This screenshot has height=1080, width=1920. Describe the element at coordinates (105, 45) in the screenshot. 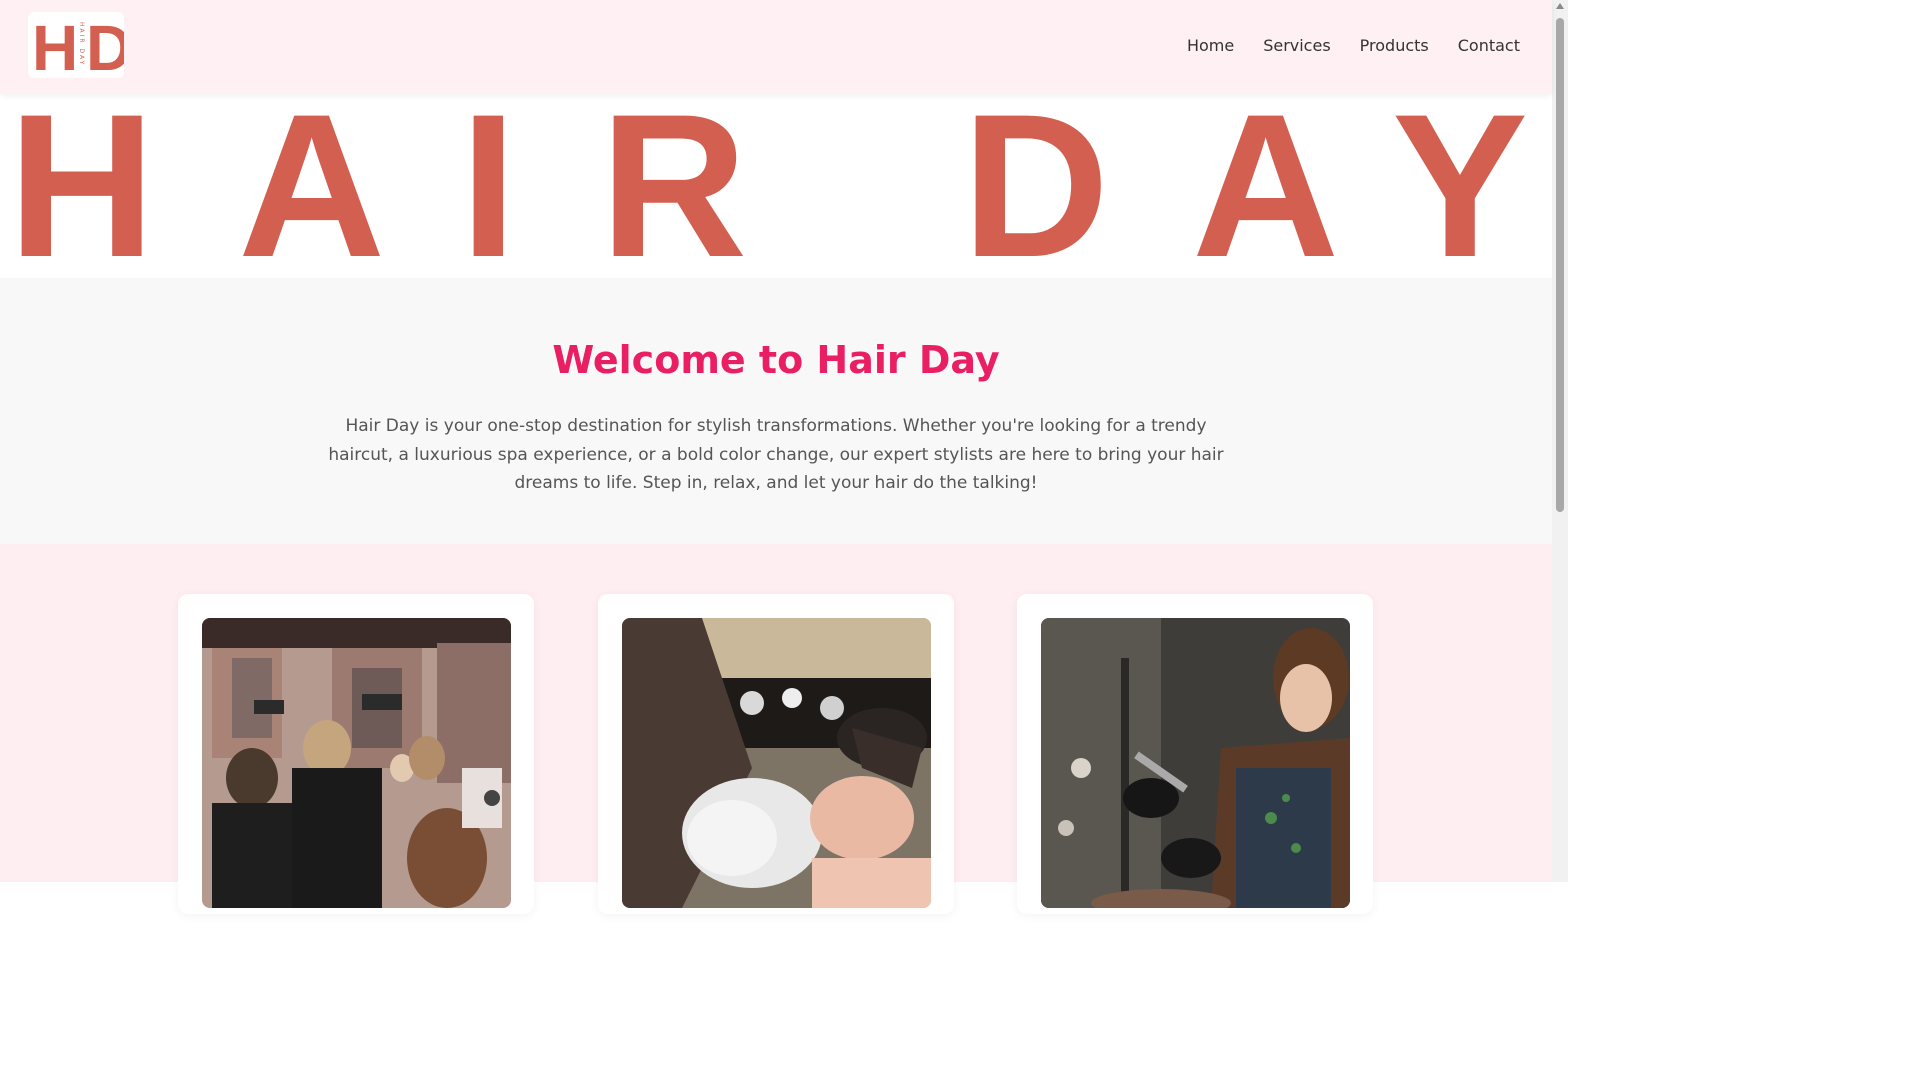

I see `logo-letter-d: D` at that location.